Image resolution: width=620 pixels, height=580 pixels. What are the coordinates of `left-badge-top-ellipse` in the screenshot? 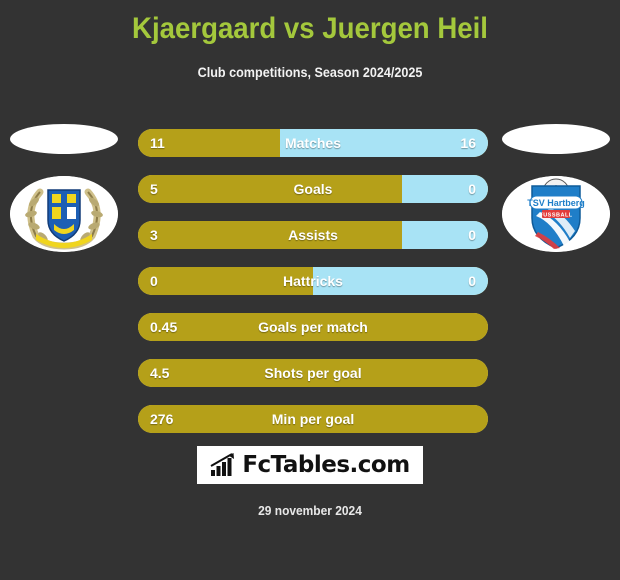 It's located at (64, 139).